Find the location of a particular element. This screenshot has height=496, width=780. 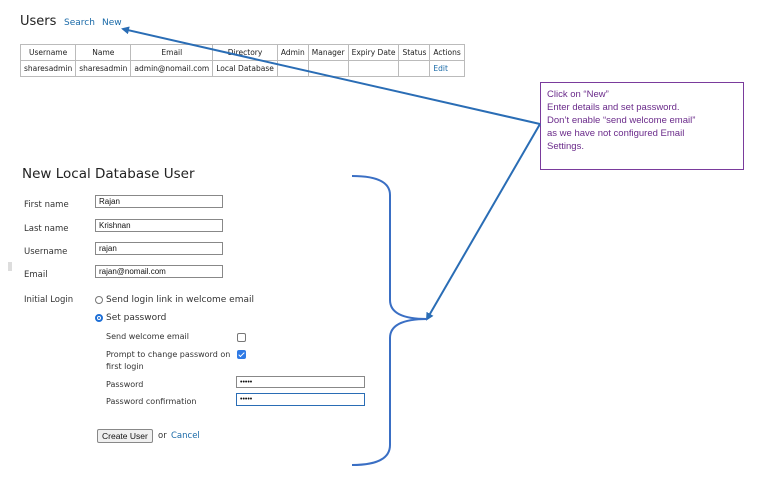

username-field is located at coordinates (159, 248).